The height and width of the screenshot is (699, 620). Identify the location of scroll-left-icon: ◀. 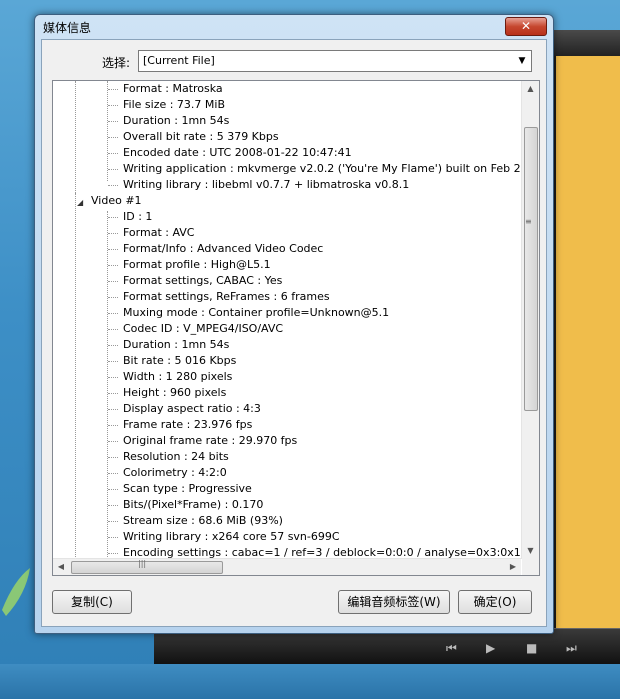
(61, 567).